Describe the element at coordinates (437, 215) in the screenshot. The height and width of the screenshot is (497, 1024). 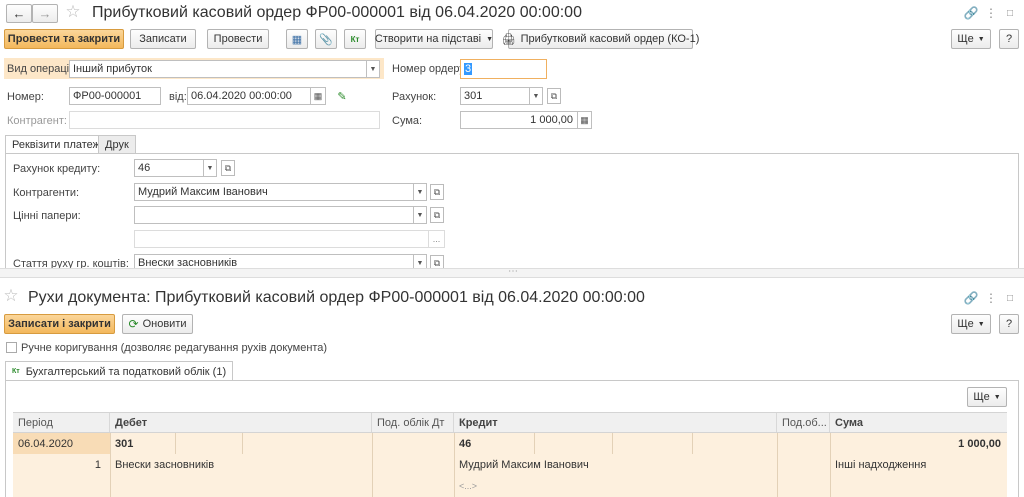
I see `securities-open-button: ⧉` at that location.